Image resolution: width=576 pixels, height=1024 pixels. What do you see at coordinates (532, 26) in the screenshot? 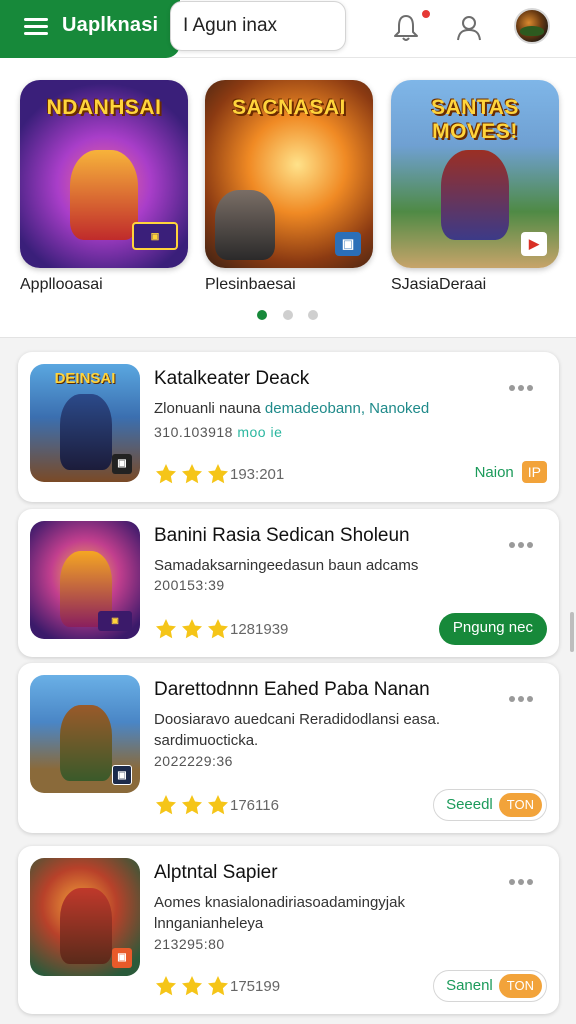
I see `avatar` at bounding box center [532, 26].